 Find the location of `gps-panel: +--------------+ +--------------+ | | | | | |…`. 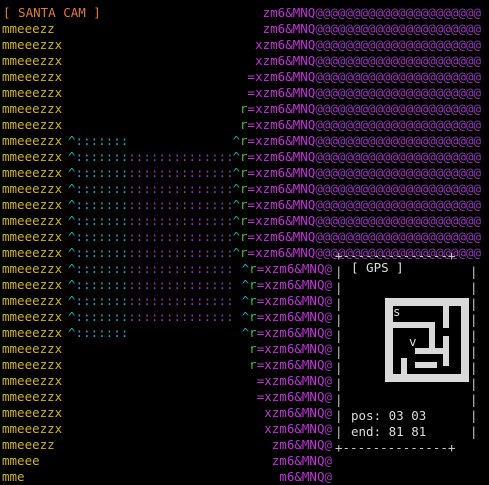

gps-panel: +--------------+ +--------------+ | | | | | |… is located at coordinates (409, 352).